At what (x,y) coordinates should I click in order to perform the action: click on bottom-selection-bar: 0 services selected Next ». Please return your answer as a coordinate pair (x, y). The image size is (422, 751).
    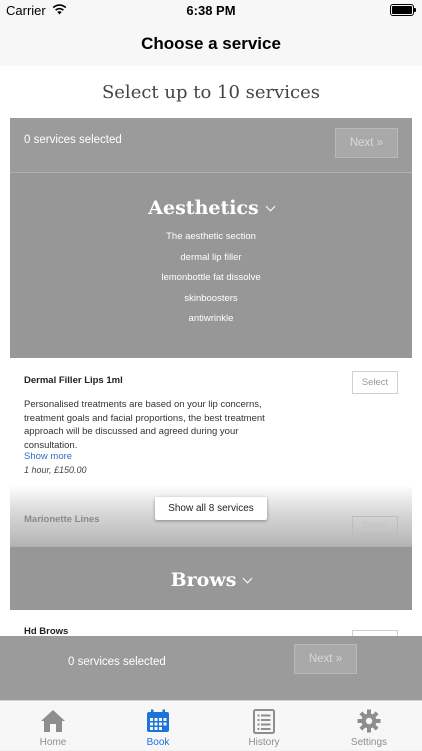
    Looking at the image, I should click on (211, 668).